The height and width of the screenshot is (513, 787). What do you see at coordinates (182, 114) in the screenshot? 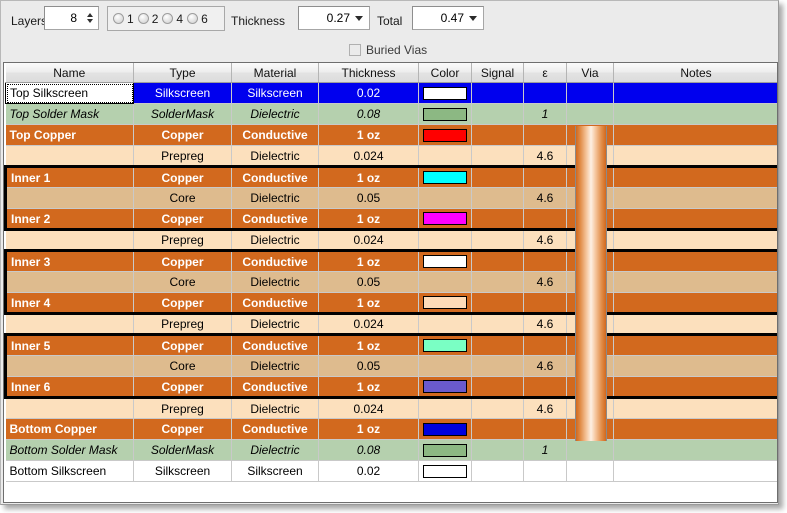
I see `cell-type: SolderMask` at bounding box center [182, 114].